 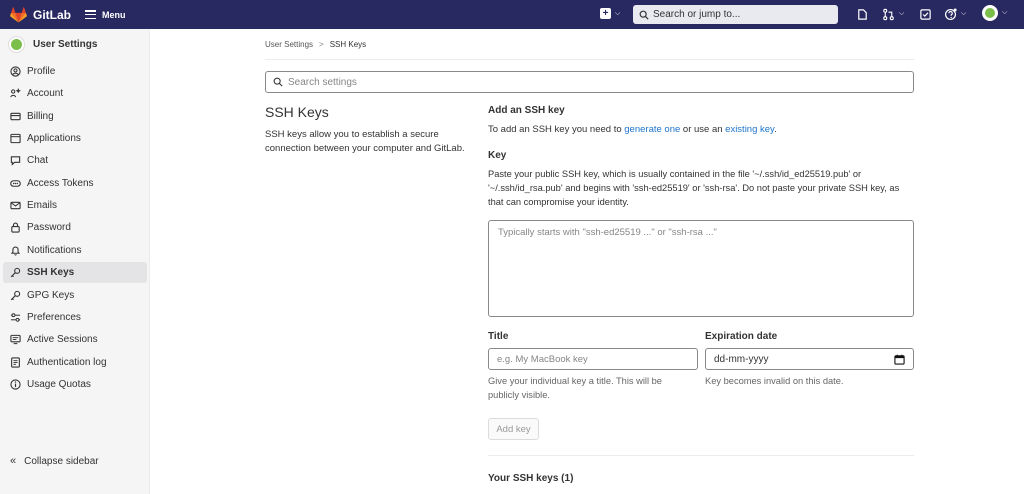 What do you see at coordinates (18, 14) in the screenshot?
I see `gitlab-logo-icon` at bounding box center [18, 14].